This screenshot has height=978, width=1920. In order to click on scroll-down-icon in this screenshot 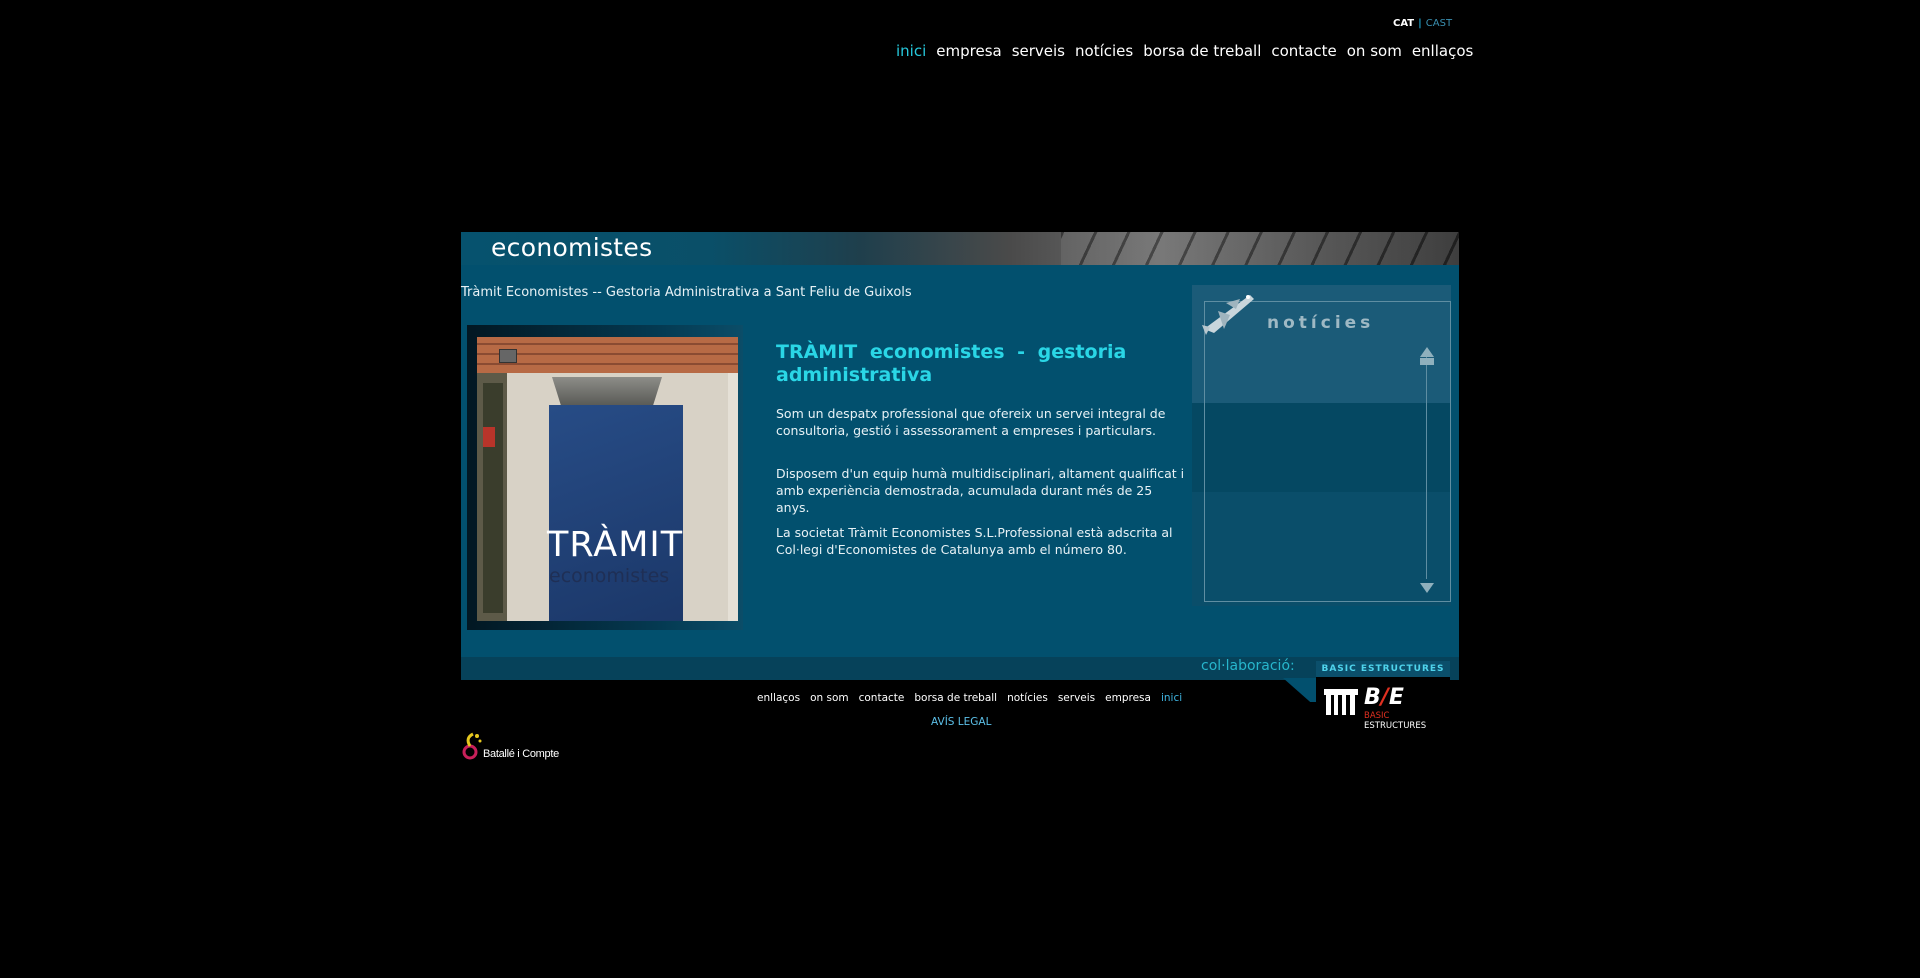, I will do `click(1427, 588)`.